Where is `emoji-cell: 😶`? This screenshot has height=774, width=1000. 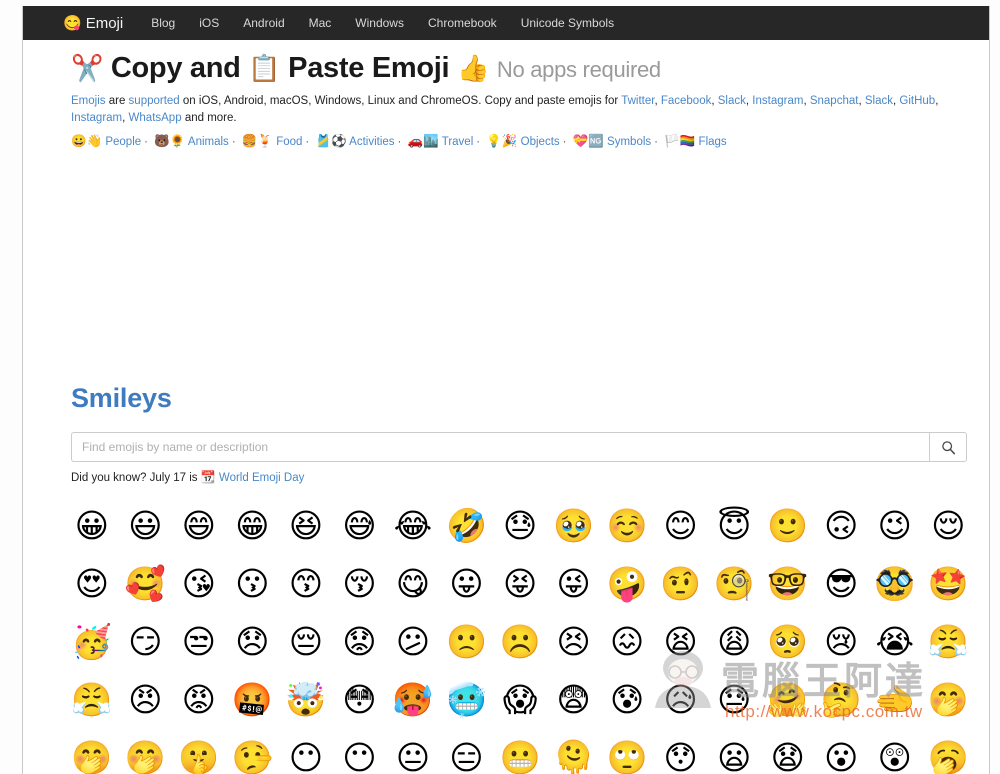 emoji-cell: 😶 is located at coordinates (306, 752).